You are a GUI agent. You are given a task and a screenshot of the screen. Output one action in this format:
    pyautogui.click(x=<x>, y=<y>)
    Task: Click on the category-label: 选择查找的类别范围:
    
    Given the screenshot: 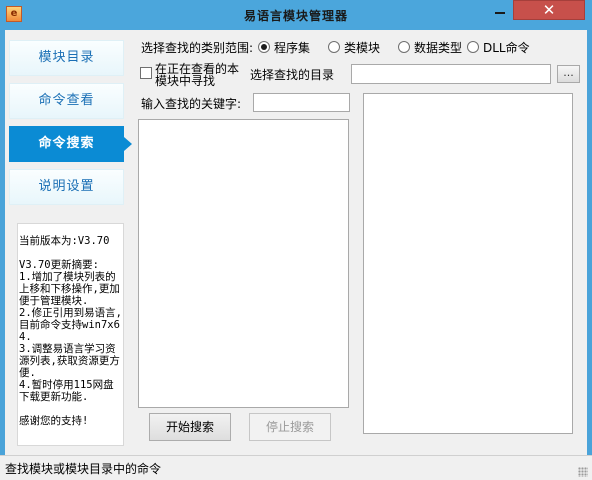 What is the action you would take?
    pyautogui.click(x=197, y=48)
    